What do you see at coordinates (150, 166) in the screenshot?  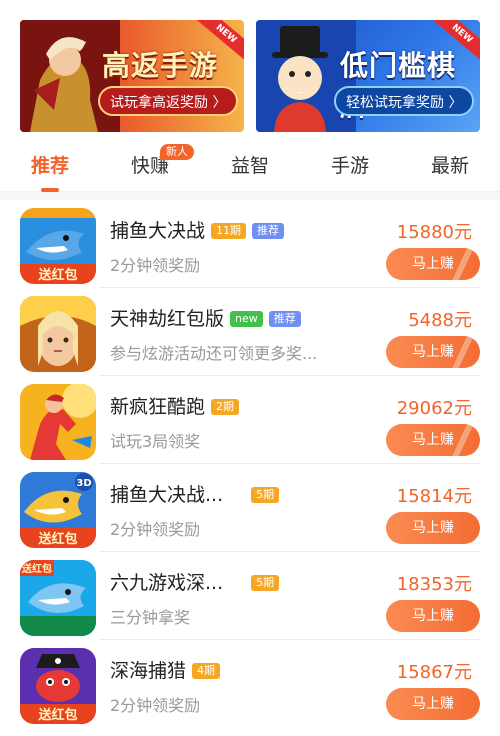 I see `tab-quick-earn: 快赚 新人` at bounding box center [150, 166].